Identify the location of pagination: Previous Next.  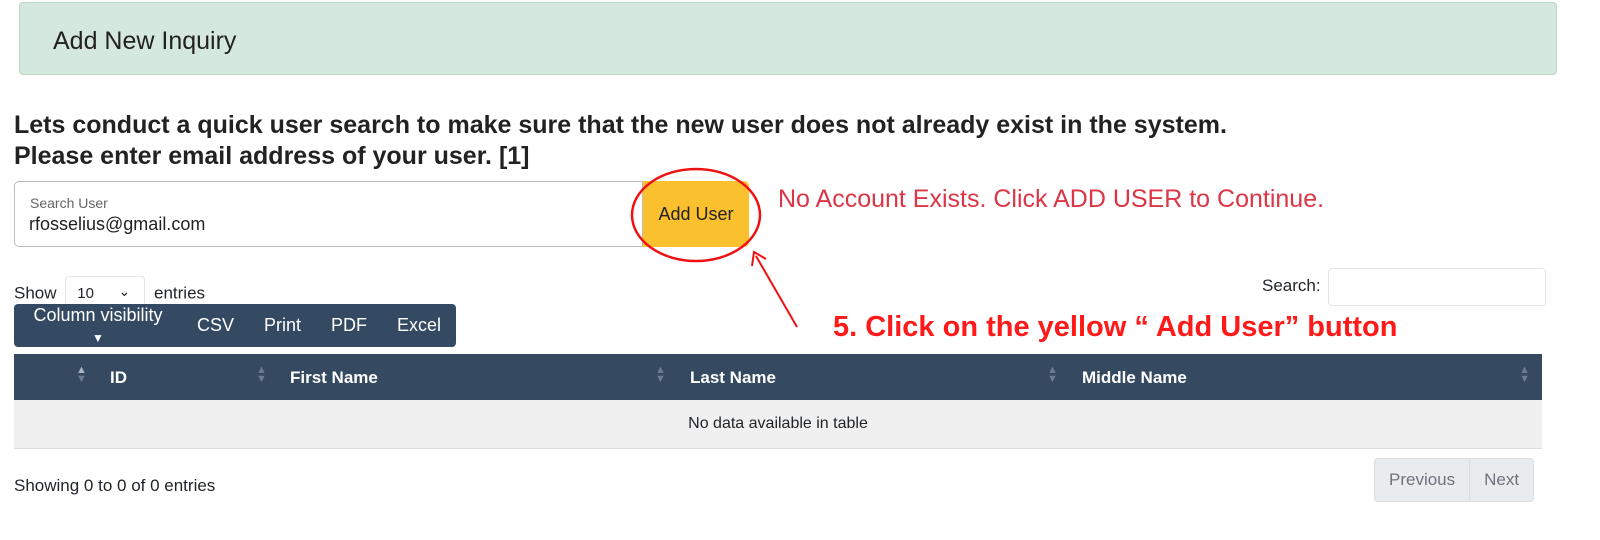
(1454, 480).